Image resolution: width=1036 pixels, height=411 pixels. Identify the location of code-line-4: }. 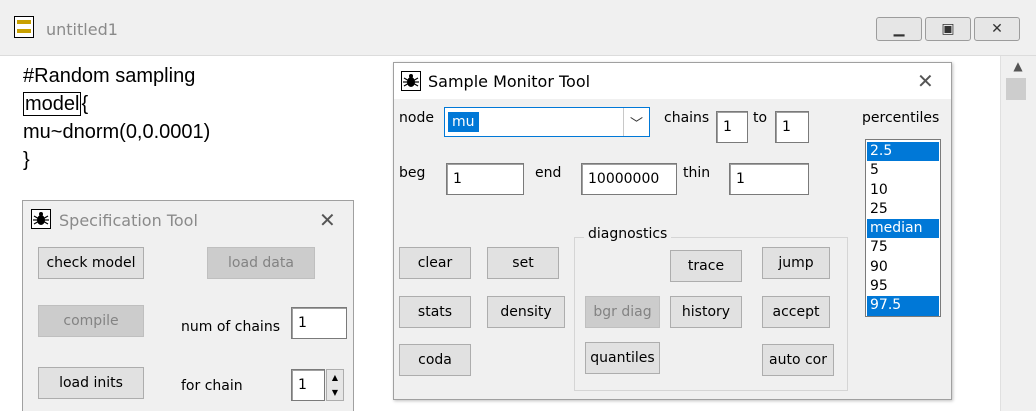
(26, 160).